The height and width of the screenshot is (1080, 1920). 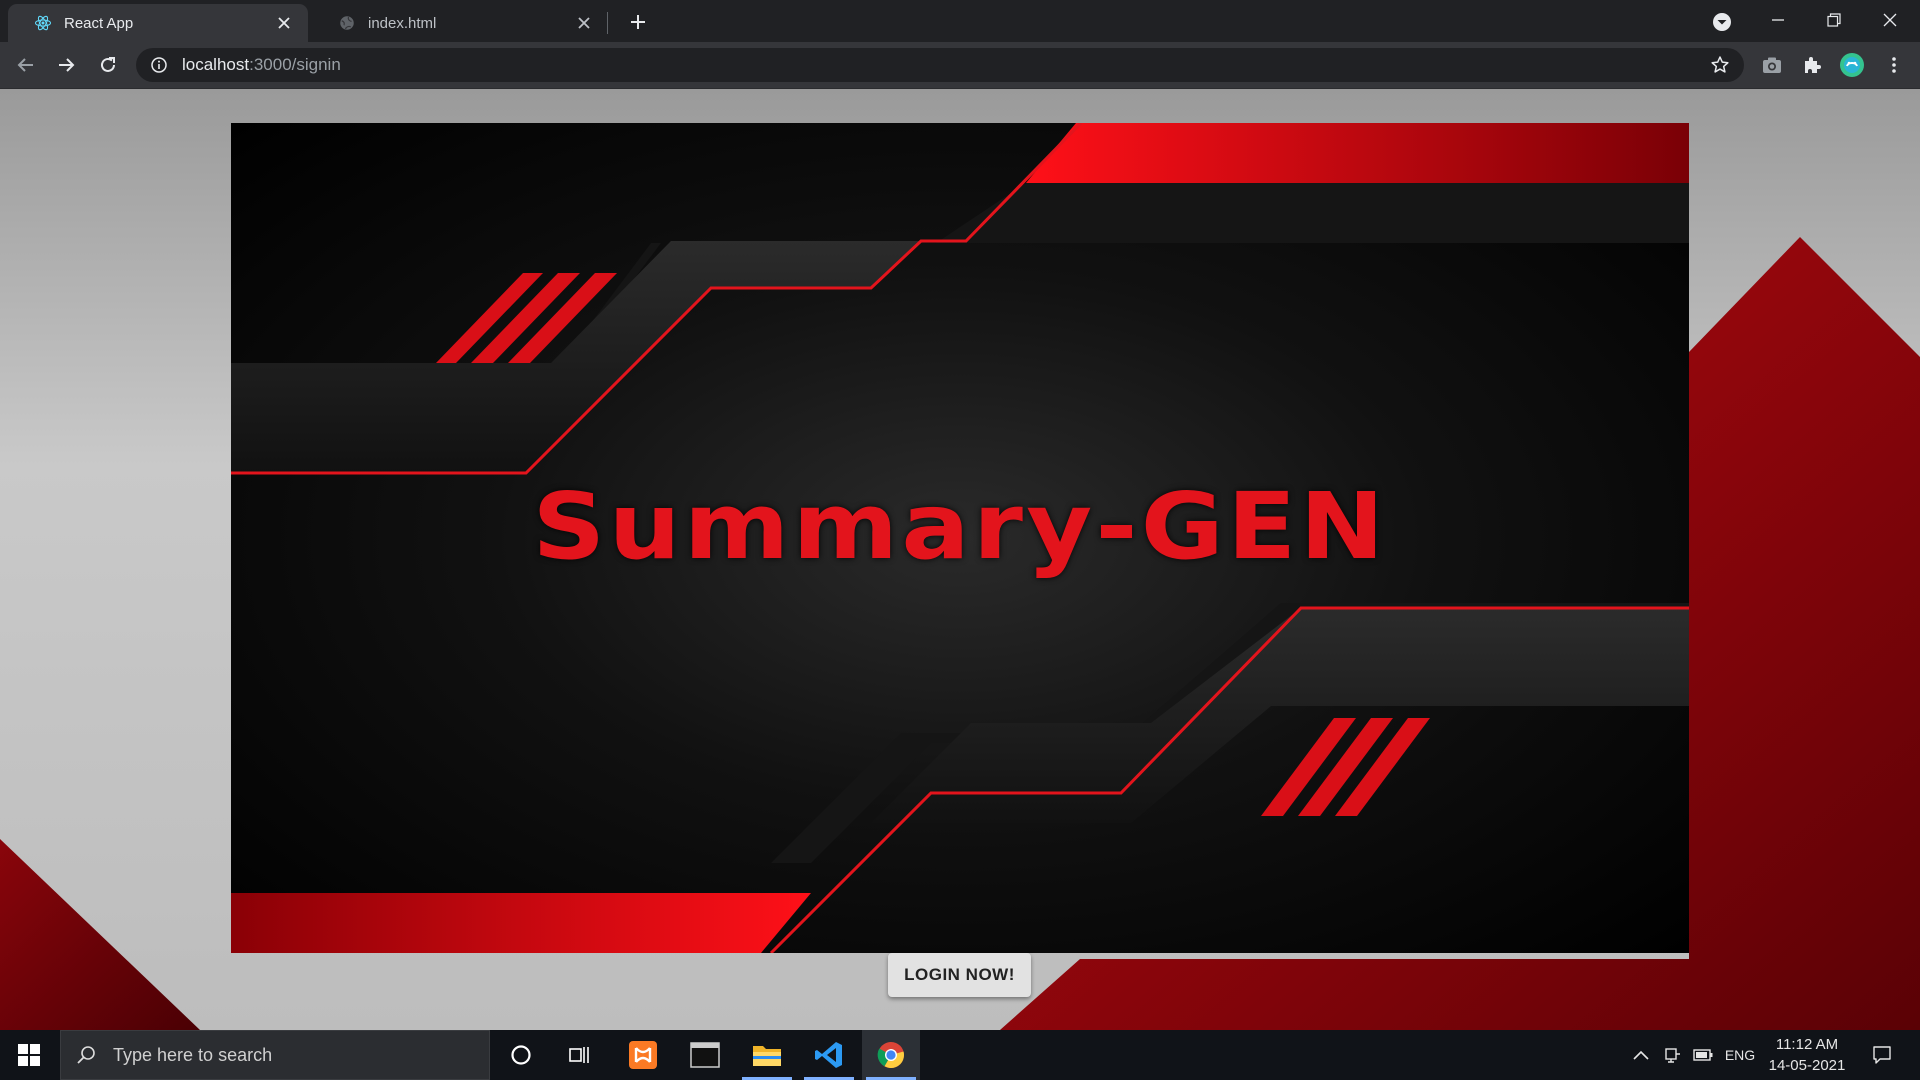 I want to click on battery-icon, so click(x=1703, y=1055).